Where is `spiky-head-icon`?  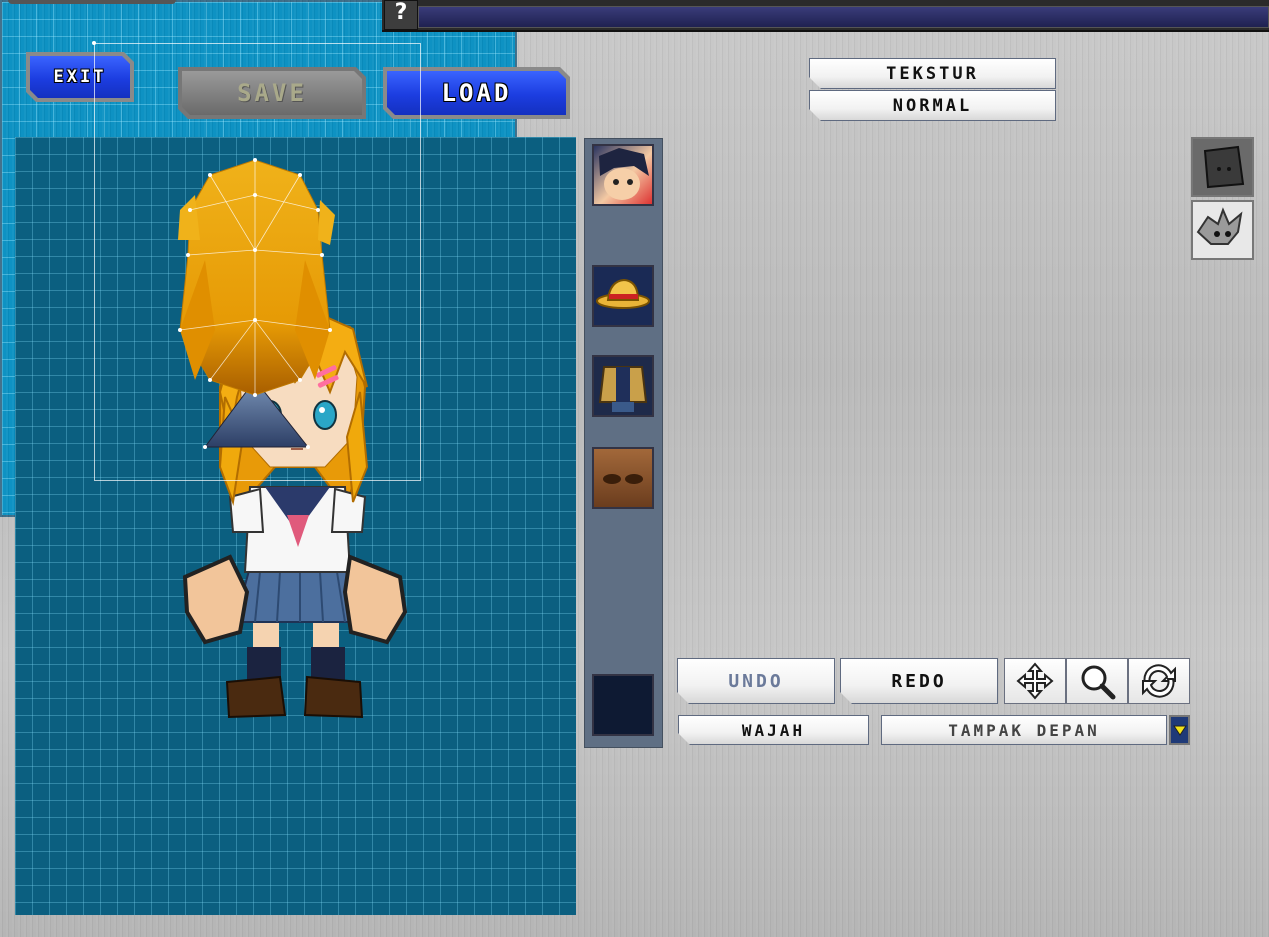
spiky-head-icon is located at coordinates (1219, 226).